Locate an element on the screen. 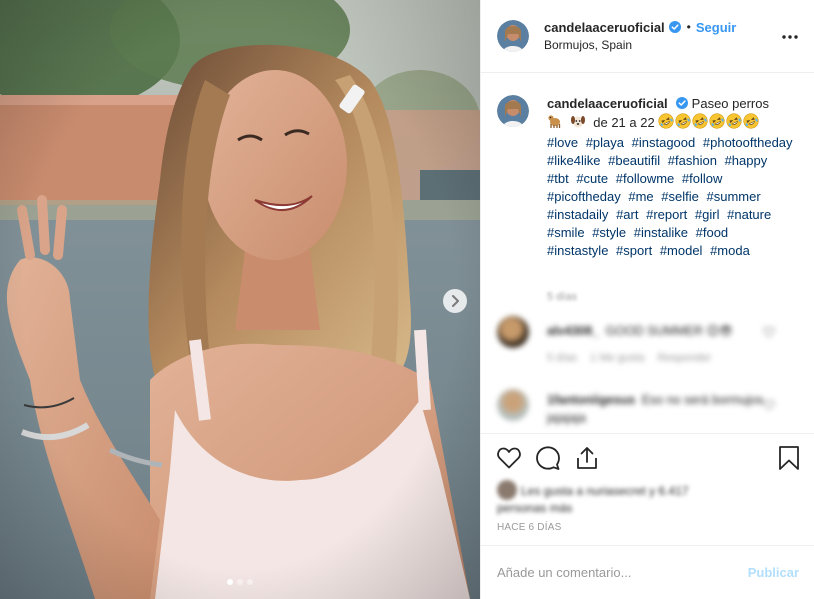 This screenshot has height=599, width=814. comment-text: alv4308_ GOOD SUMMER 😊😎 is located at coordinates (662, 331).